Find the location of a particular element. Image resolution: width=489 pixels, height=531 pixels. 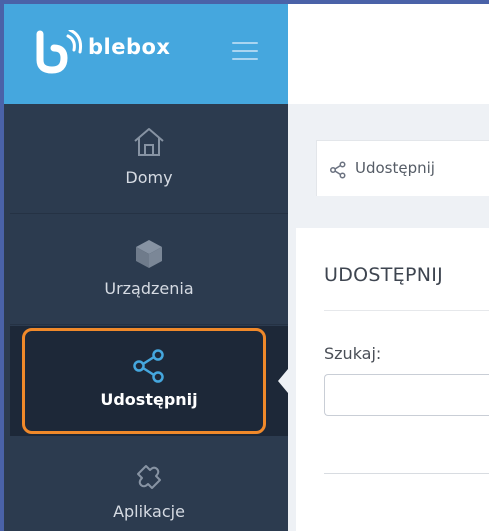

breadcrumb: Udostępnij is located at coordinates (402, 168).